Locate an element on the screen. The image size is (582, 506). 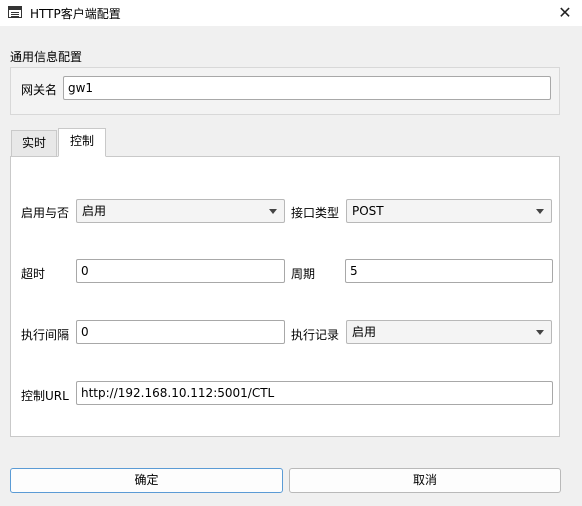
general-group-box: 网关名 gw1 is located at coordinates (285, 91).